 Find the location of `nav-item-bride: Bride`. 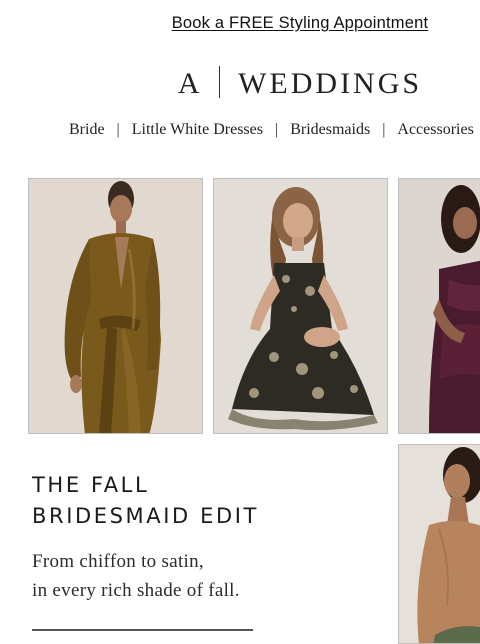

nav-item-bride: Bride is located at coordinates (87, 129).